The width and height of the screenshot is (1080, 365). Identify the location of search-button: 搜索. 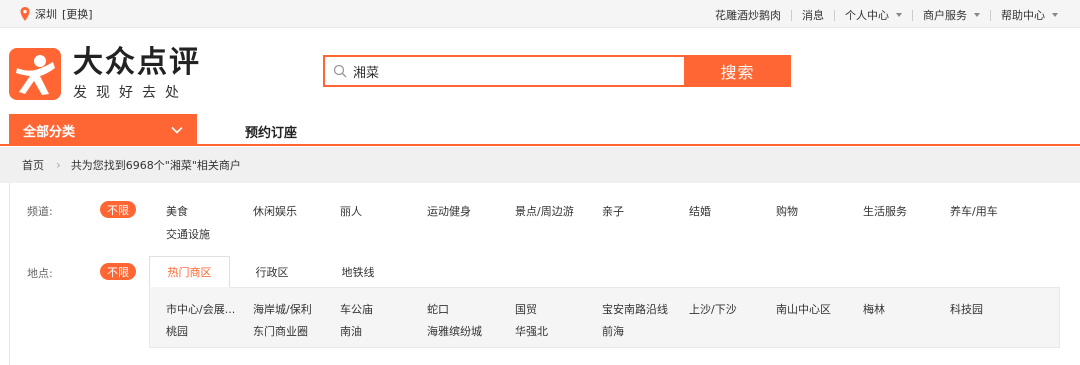
(737, 71).